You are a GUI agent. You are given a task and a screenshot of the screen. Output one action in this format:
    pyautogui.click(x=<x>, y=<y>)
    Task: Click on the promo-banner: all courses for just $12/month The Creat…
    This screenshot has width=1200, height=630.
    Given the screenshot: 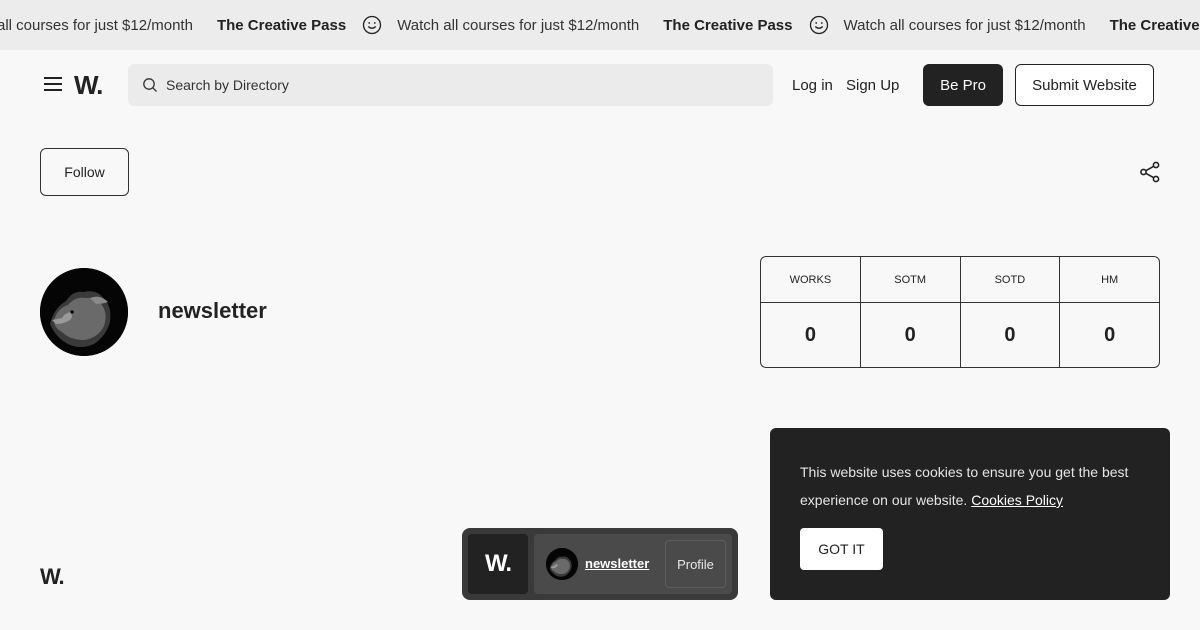 What is the action you would take?
    pyautogui.click(x=600, y=25)
    